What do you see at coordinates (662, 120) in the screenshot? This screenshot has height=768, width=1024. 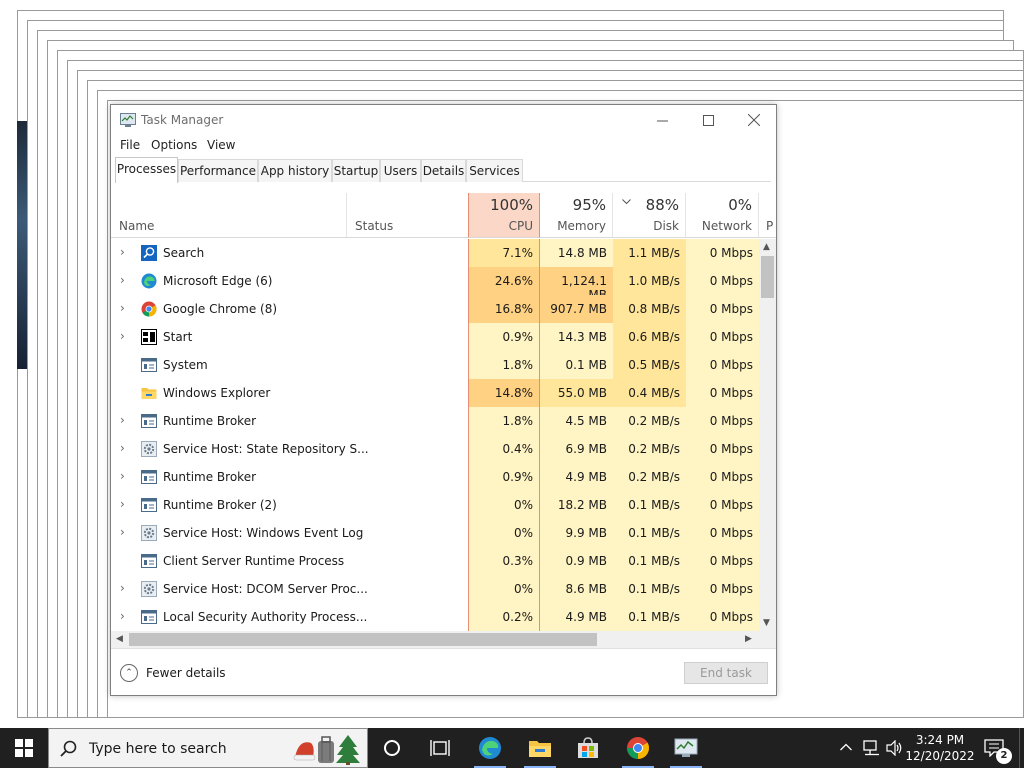 I see `minimize-button` at bounding box center [662, 120].